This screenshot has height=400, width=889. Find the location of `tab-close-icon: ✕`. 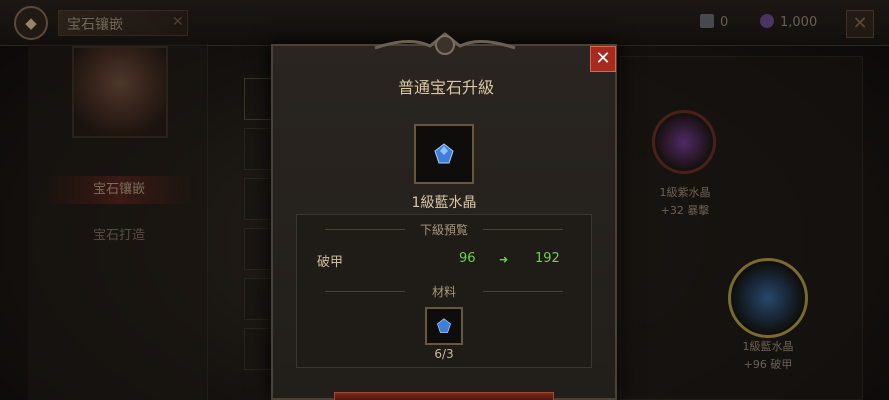

tab-close-icon: ✕ is located at coordinates (178, 22).